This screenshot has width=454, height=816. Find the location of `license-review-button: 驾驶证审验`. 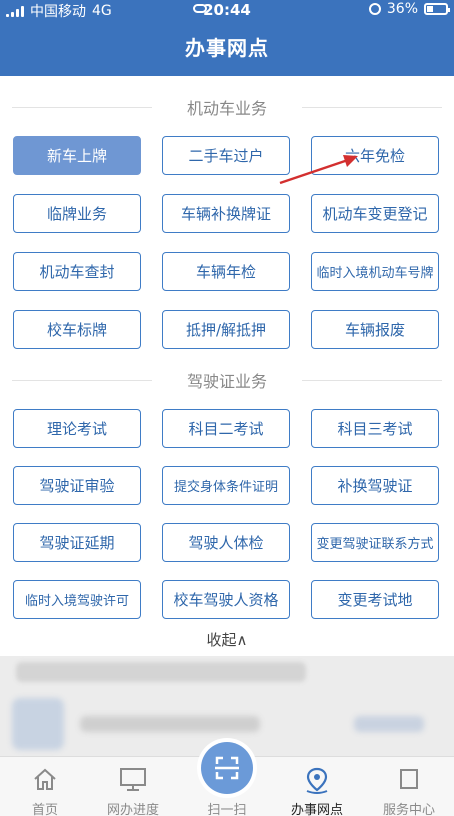

license-review-button: 驾驶证审验 is located at coordinates (77, 485).